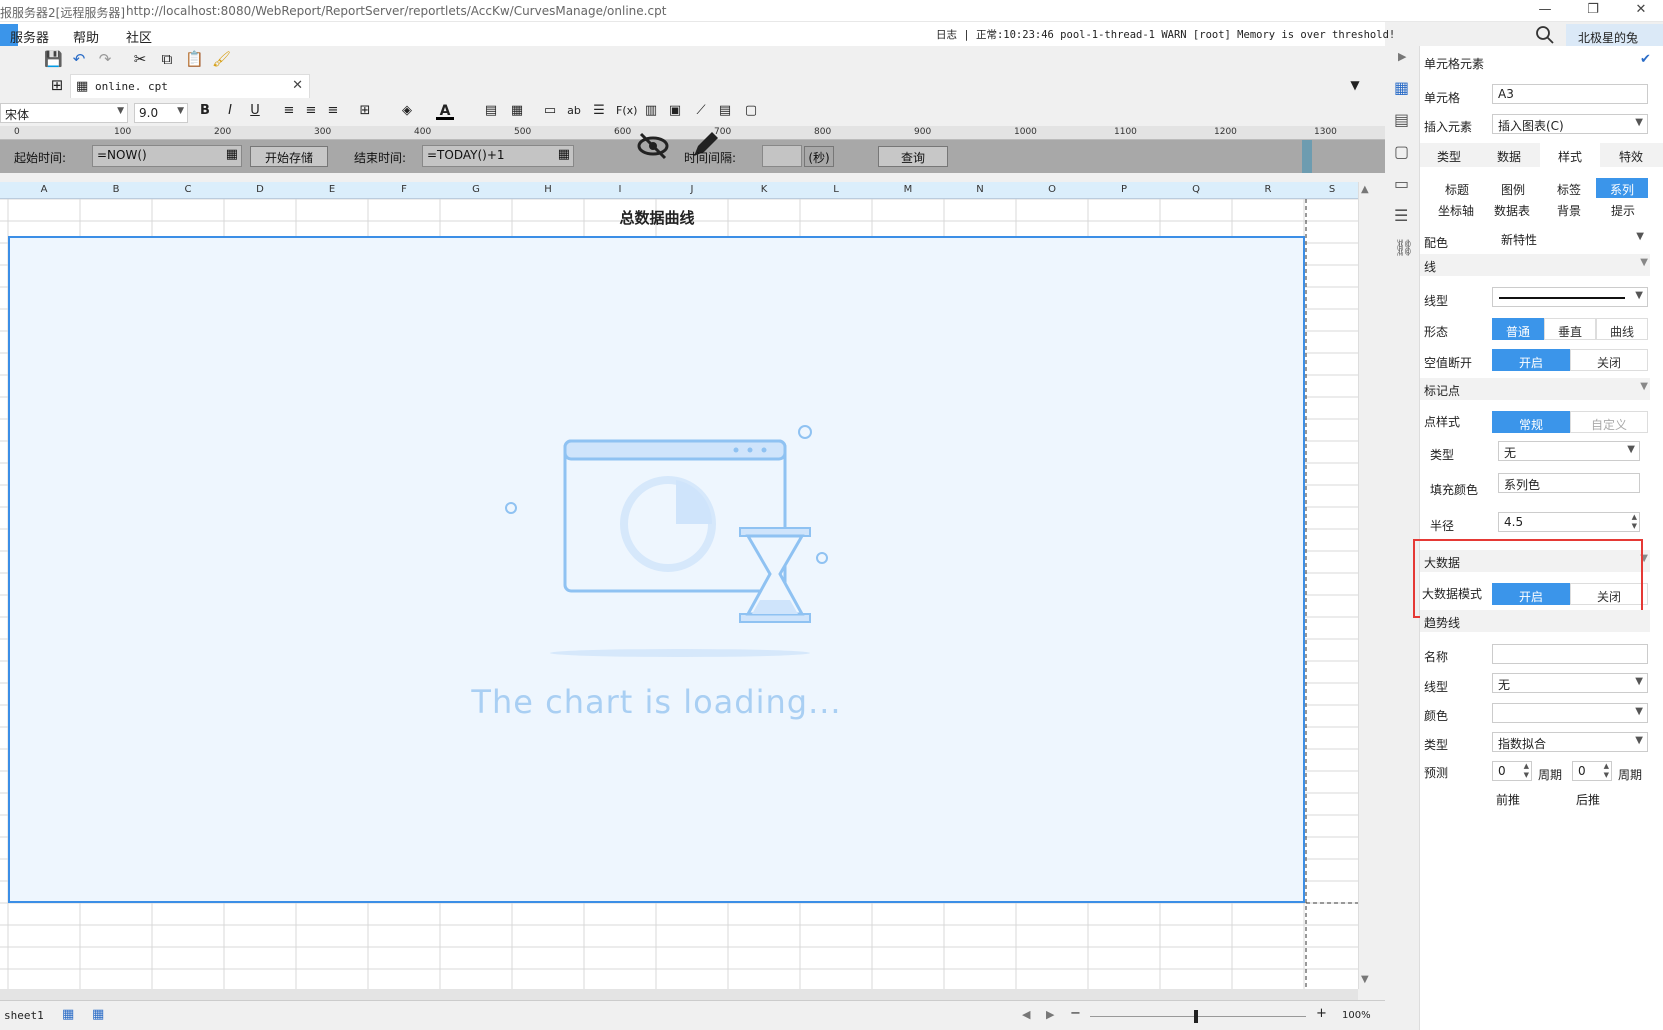 This screenshot has width=1663, height=1030. Describe the element at coordinates (1124, 189) in the screenshot. I see `column-header-p: P` at that location.